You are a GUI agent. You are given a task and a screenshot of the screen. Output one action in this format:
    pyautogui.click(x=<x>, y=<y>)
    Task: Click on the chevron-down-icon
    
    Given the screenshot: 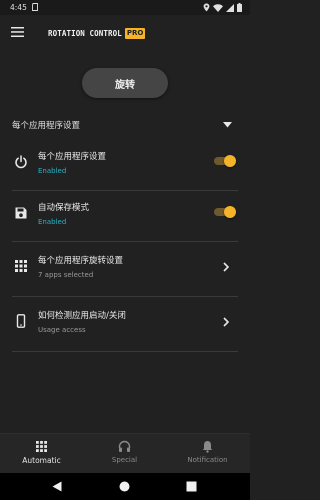 What is the action you would take?
    pyautogui.click(x=227, y=125)
    